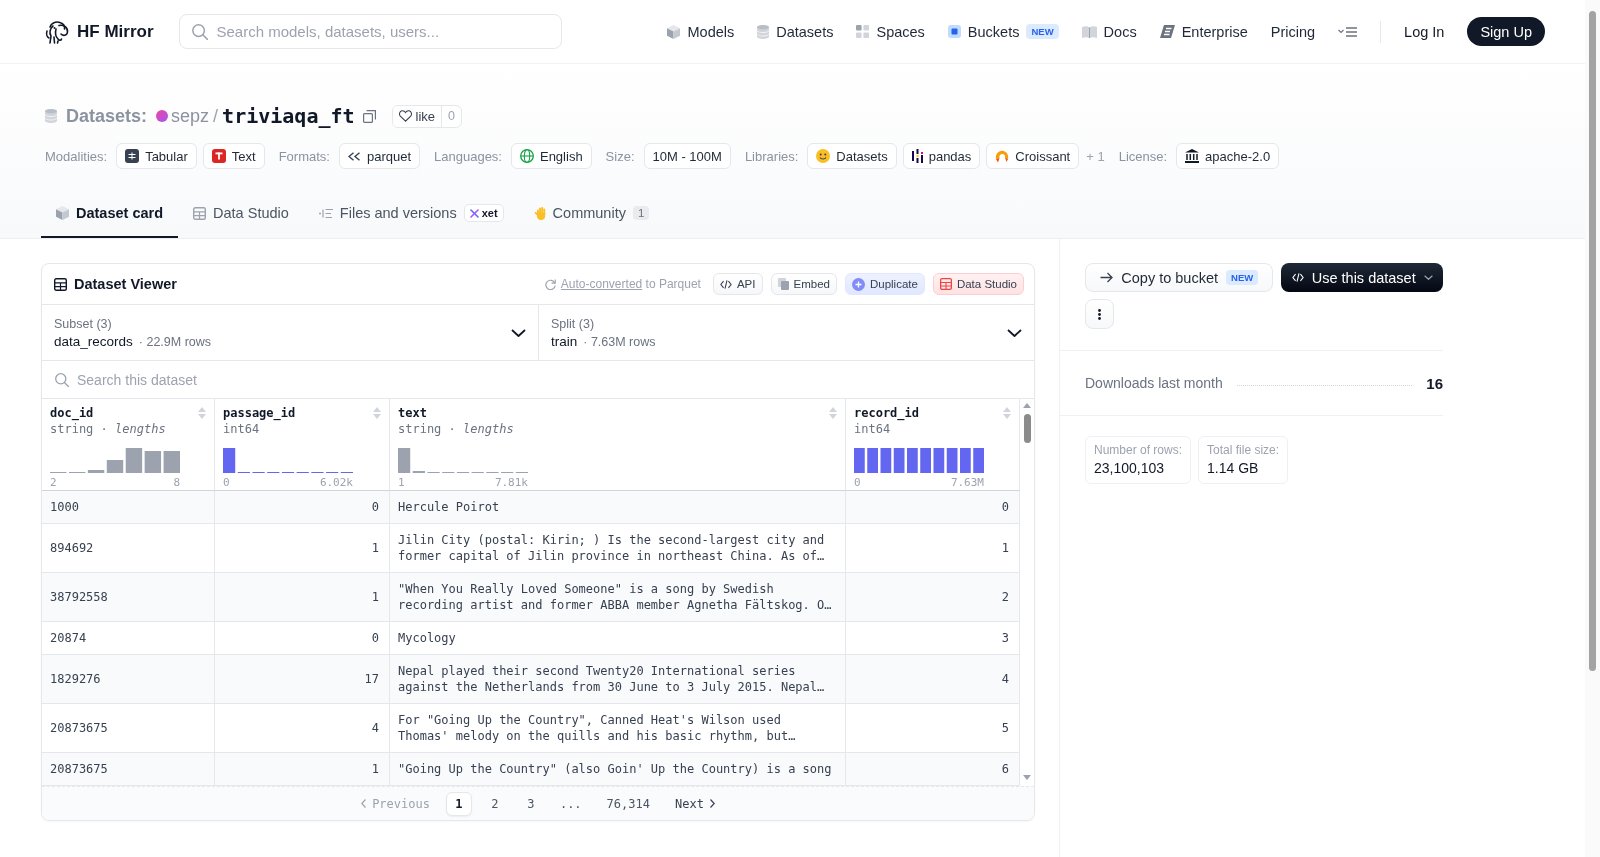  Describe the element at coordinates (468, 156) in the screenshot. I see `tag-group-label: Languages:` at that location.